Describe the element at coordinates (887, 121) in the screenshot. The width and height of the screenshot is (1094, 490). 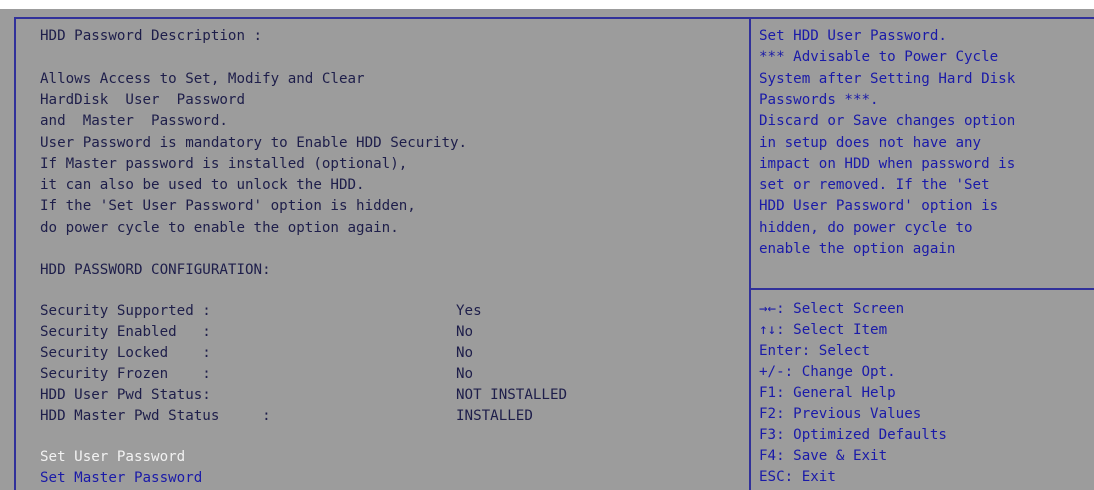
I see `help-line: Discard or Save changes option` at that location.